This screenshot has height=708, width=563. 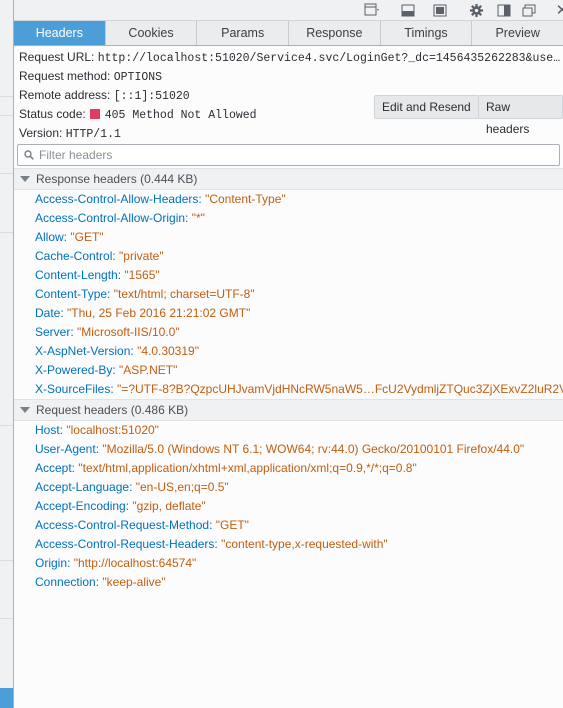 I want to click on remote-address-label: Remote address:, so click(x=65, y=95).